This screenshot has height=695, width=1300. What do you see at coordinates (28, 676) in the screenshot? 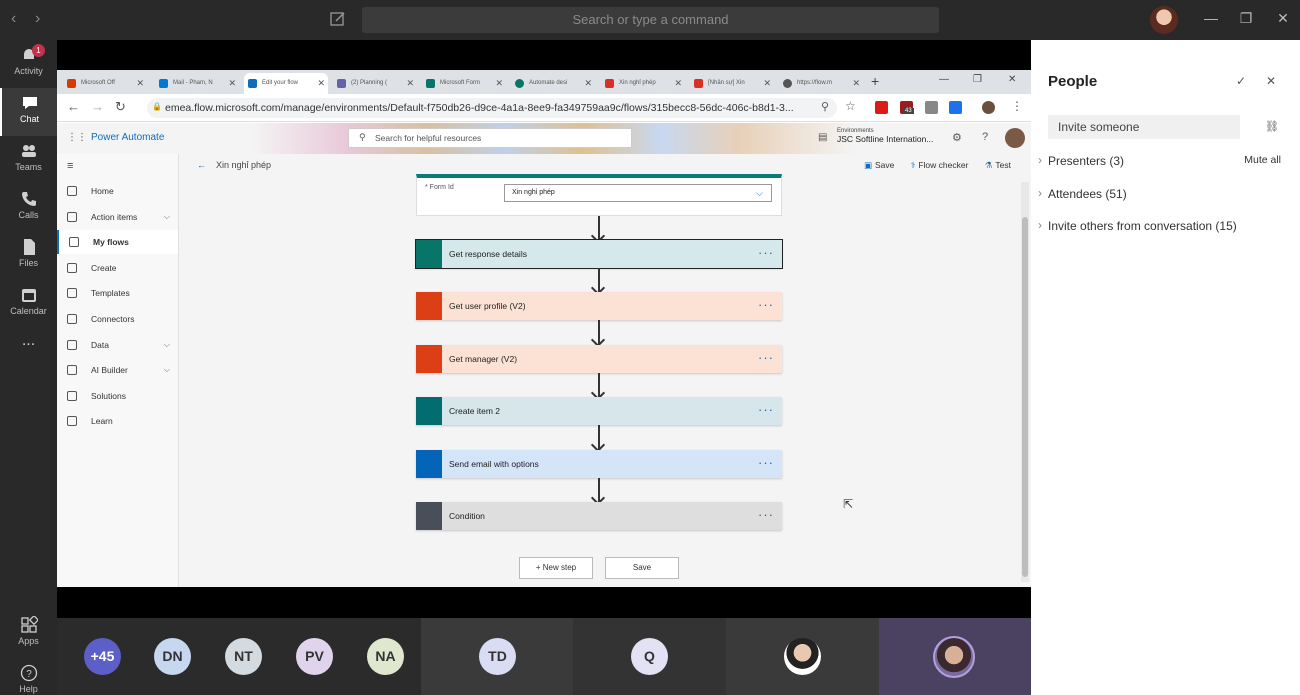
I see `rail-help: ? Help` at bounding box center [28, 676].